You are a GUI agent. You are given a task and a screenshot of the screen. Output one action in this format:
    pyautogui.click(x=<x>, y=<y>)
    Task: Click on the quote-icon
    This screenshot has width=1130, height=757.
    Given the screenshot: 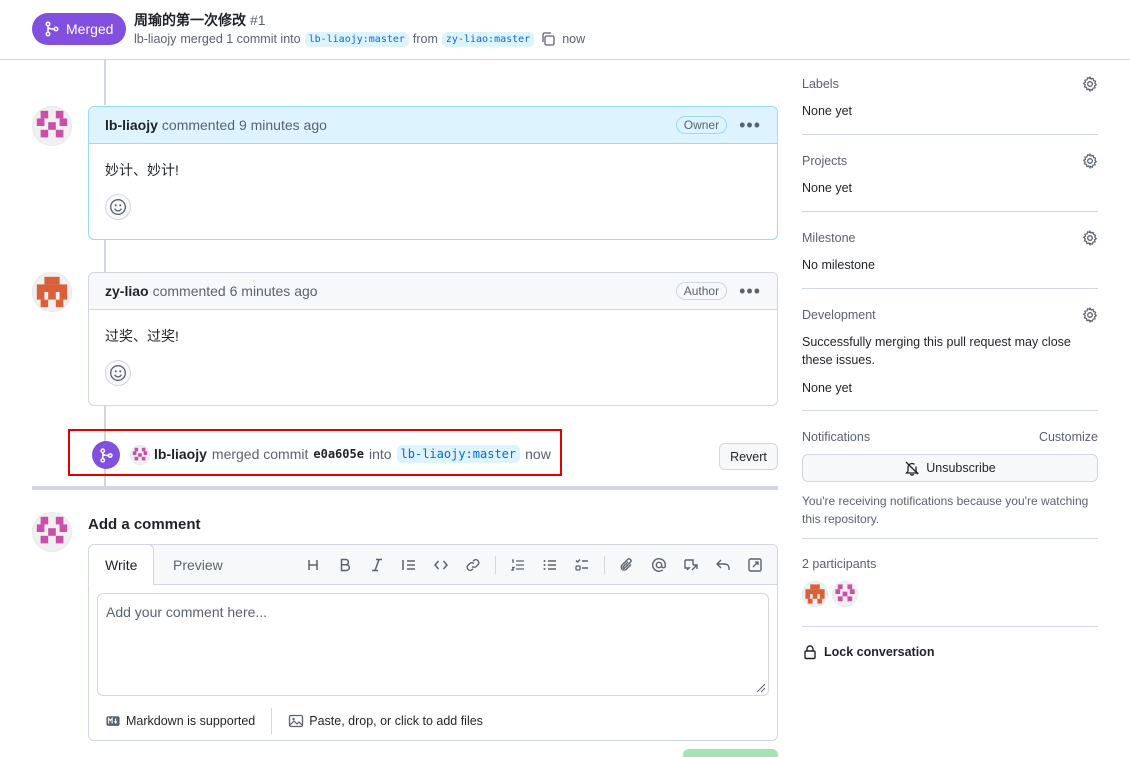 What is the action you would take?
    pyautogui.click(x=409, y=565)
    